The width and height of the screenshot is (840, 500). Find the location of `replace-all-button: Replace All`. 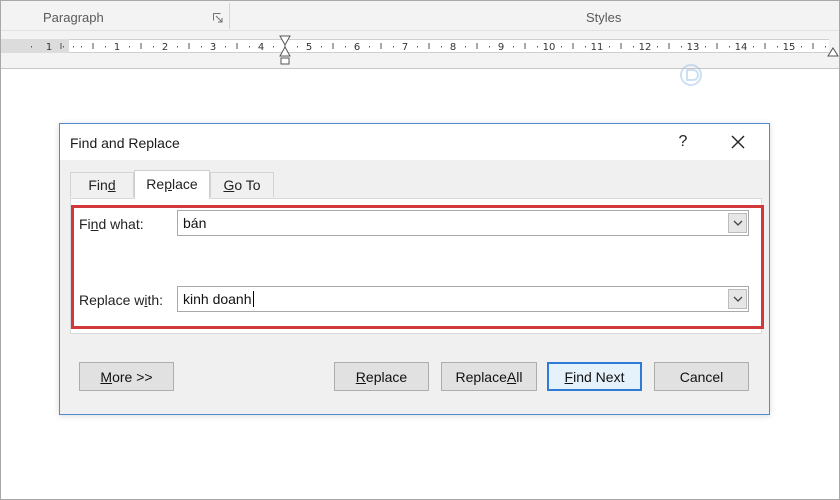

replace-all-button: Replace All is located at coordinates (489, 376).